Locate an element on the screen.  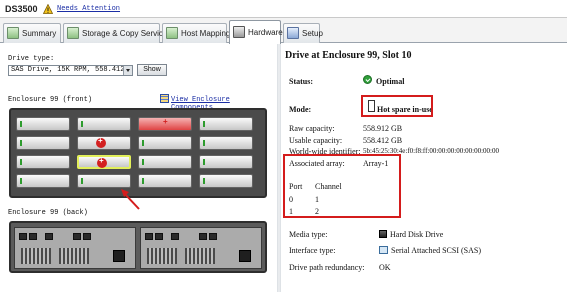
summary-icon is located at coordinates (13, 33).